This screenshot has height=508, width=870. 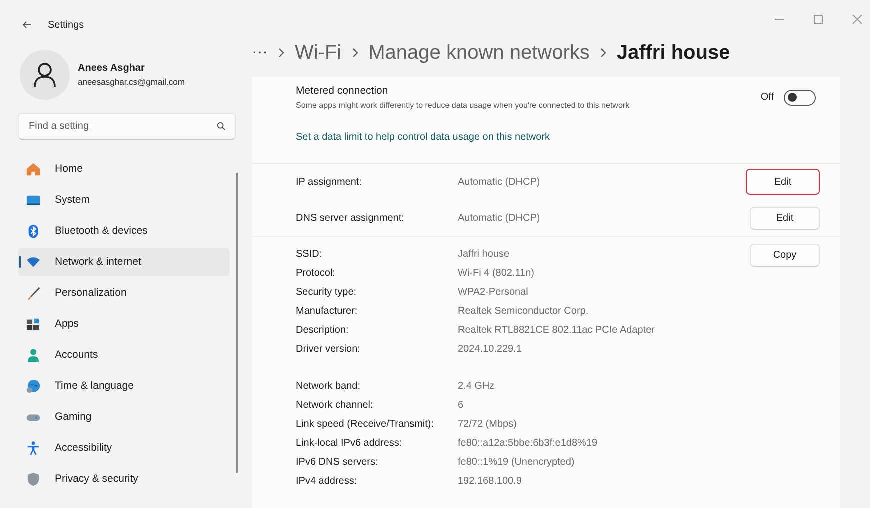 I want to click on nav-label: Network & internet, so click(x=98, y=262).